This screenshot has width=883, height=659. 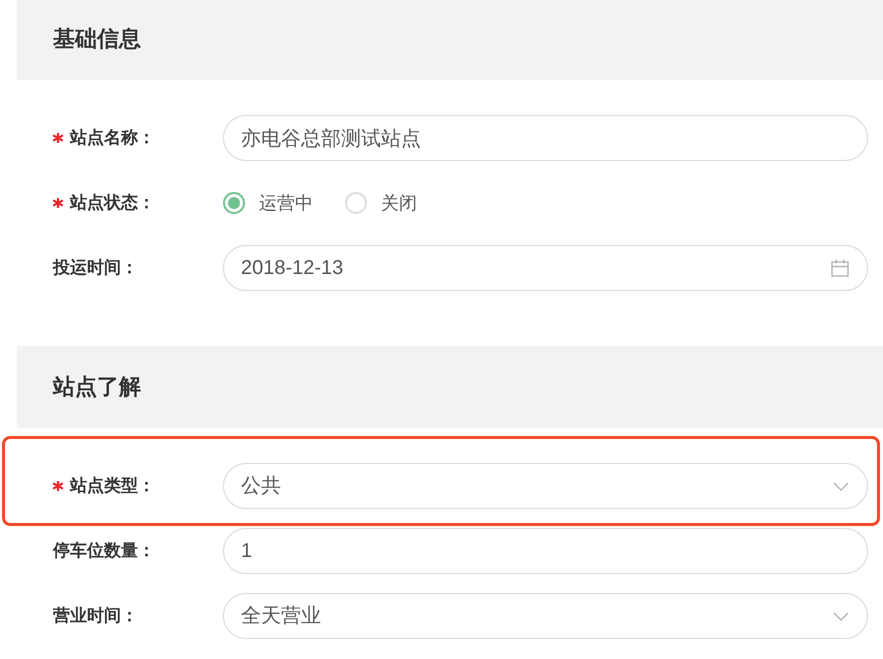 I want to click on field-label: 站点类型：, so click(x=112, y=486).